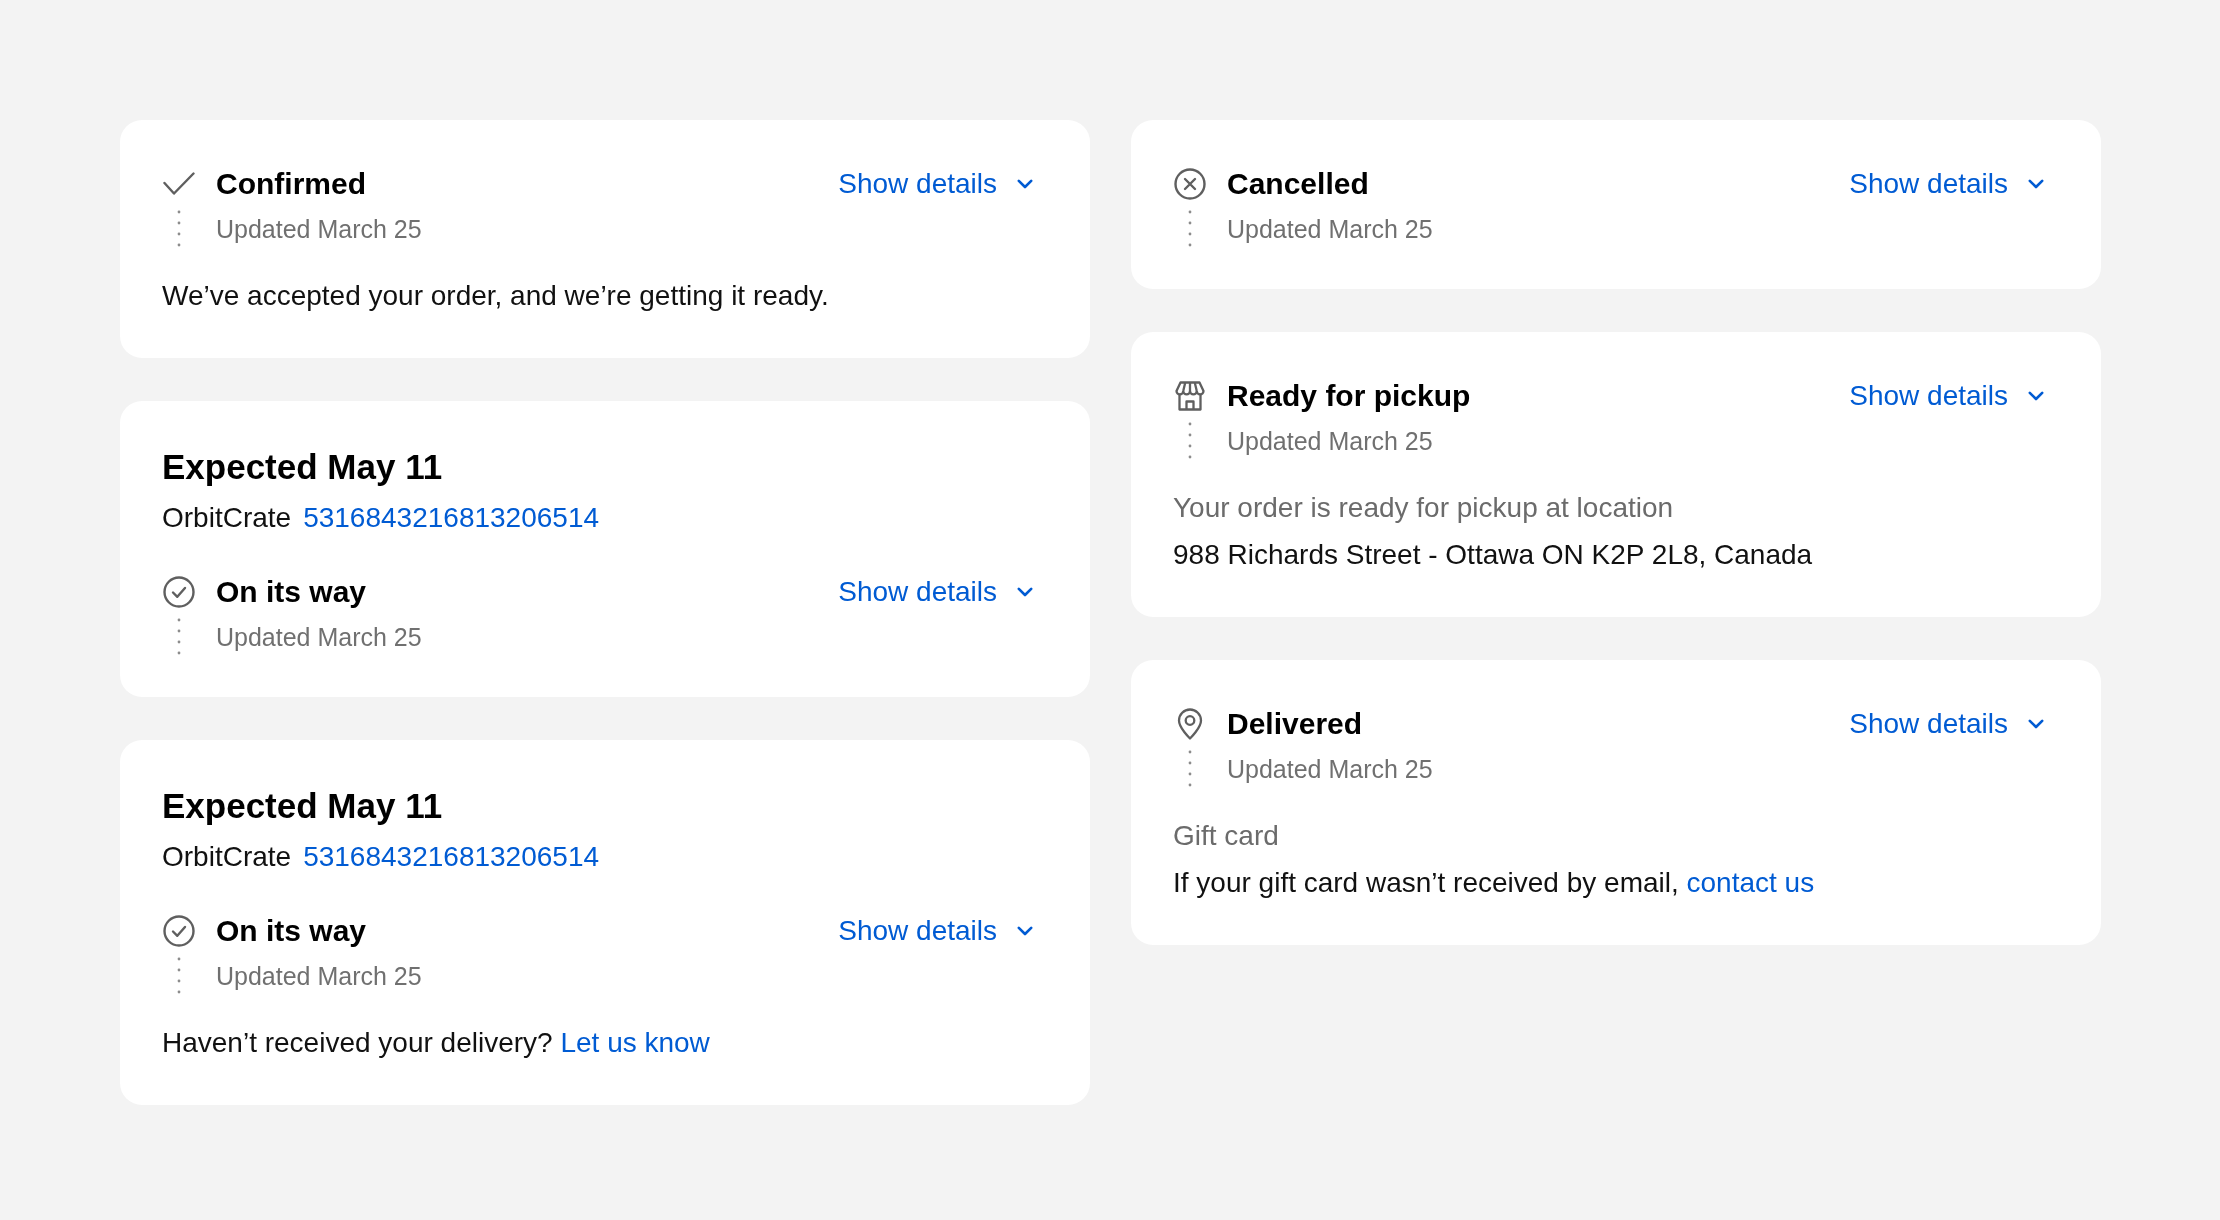  I want to click on help-link: contact us, so click(1750, 882).